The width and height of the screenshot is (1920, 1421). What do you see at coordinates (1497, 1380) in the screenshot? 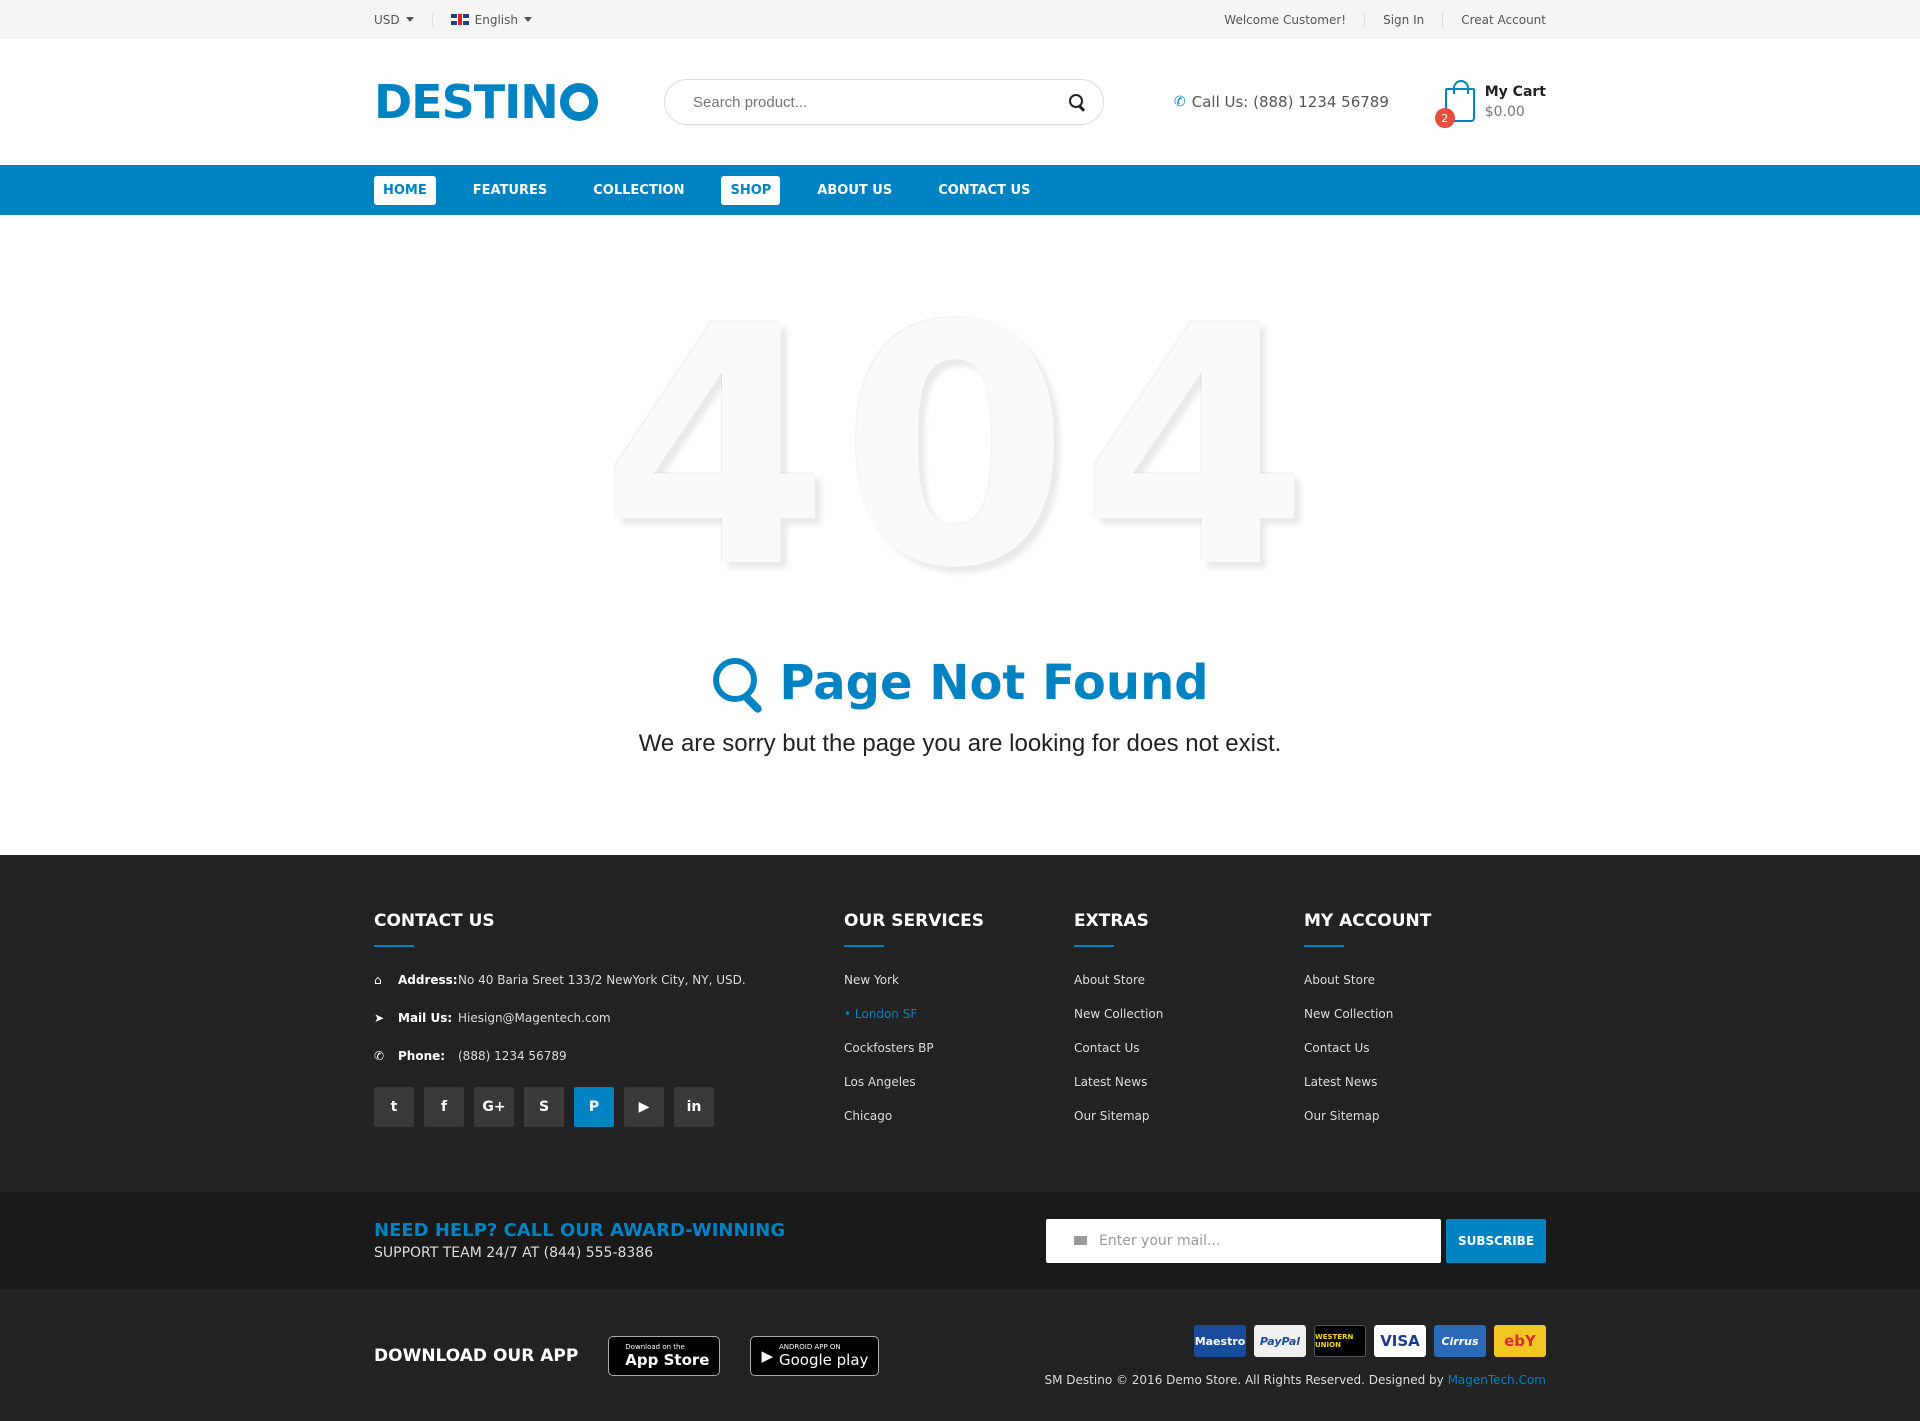
I see `designer-link: MagenTech.Com` at bounding box center [1497, 1380].